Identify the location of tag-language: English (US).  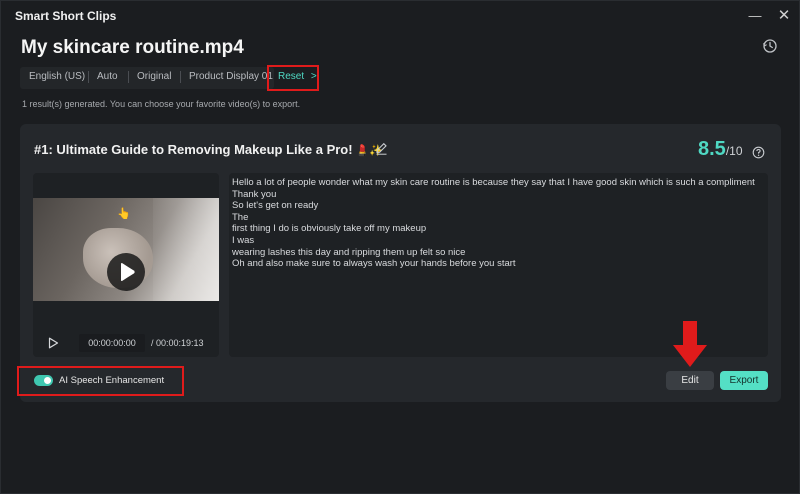
(57, 76).